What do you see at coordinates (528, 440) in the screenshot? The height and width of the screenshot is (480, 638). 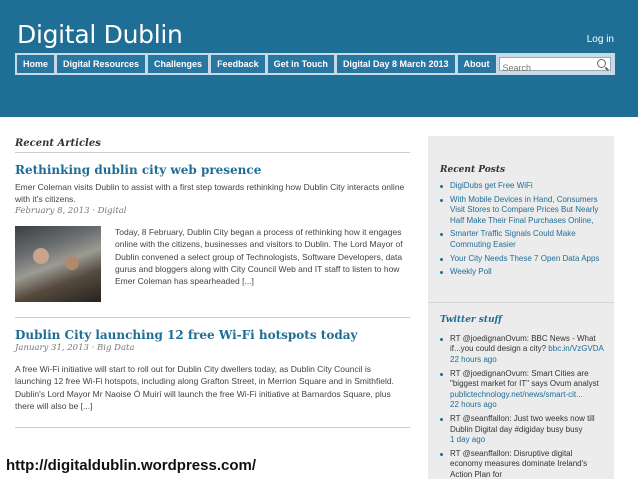 I see `tweet-time: 1 day ago` at bounding box center [528, 440].